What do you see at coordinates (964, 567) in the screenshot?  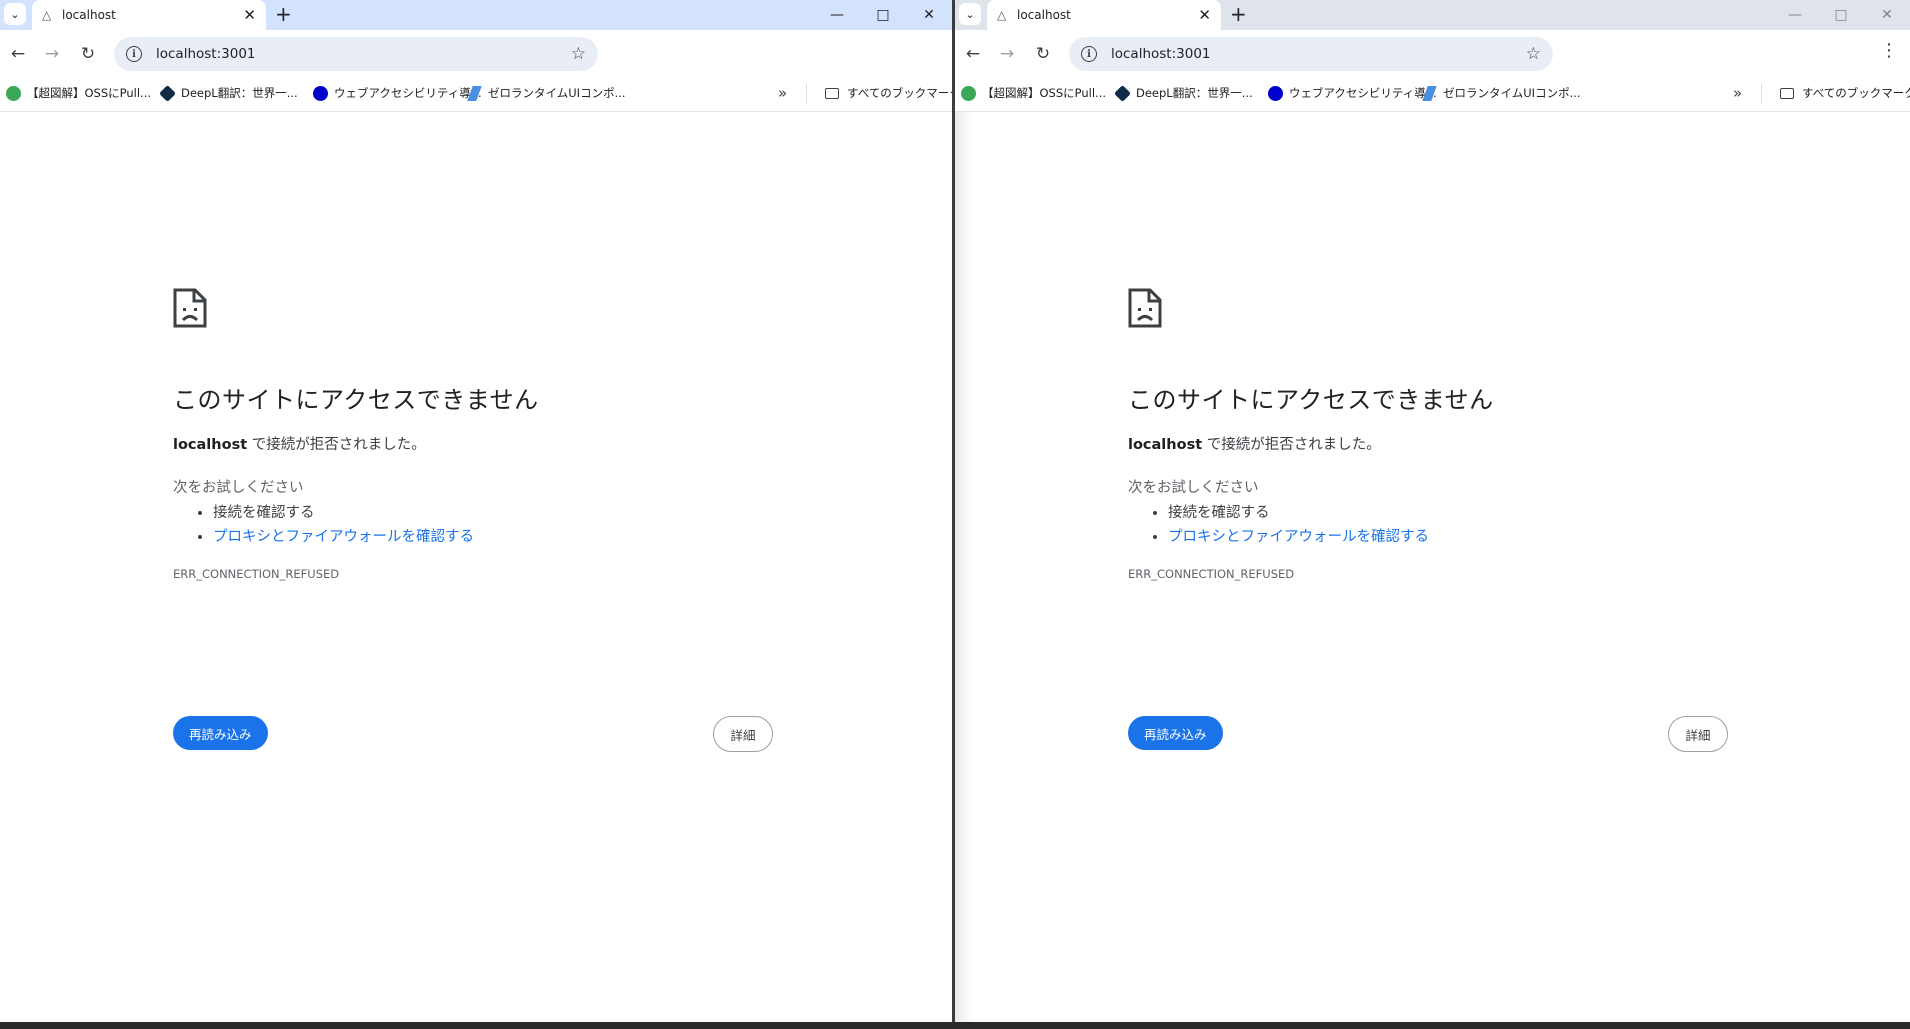 I see `window-shadow` at bounding box center [964, 567].